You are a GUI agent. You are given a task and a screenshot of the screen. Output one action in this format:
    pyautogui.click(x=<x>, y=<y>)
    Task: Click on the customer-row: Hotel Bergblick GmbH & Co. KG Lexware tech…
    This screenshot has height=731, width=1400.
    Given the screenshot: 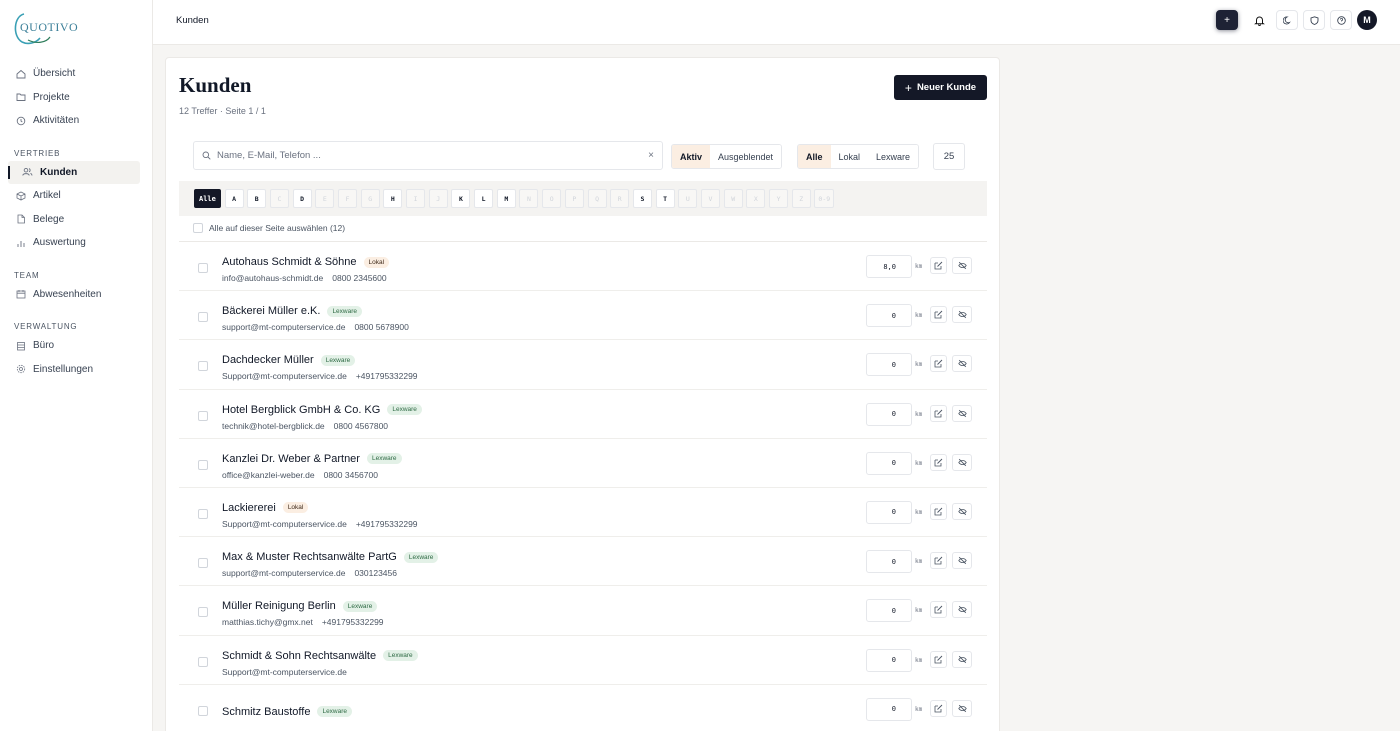 What is the action you would take?
    pyautogui.click(x=583, y=414)
    